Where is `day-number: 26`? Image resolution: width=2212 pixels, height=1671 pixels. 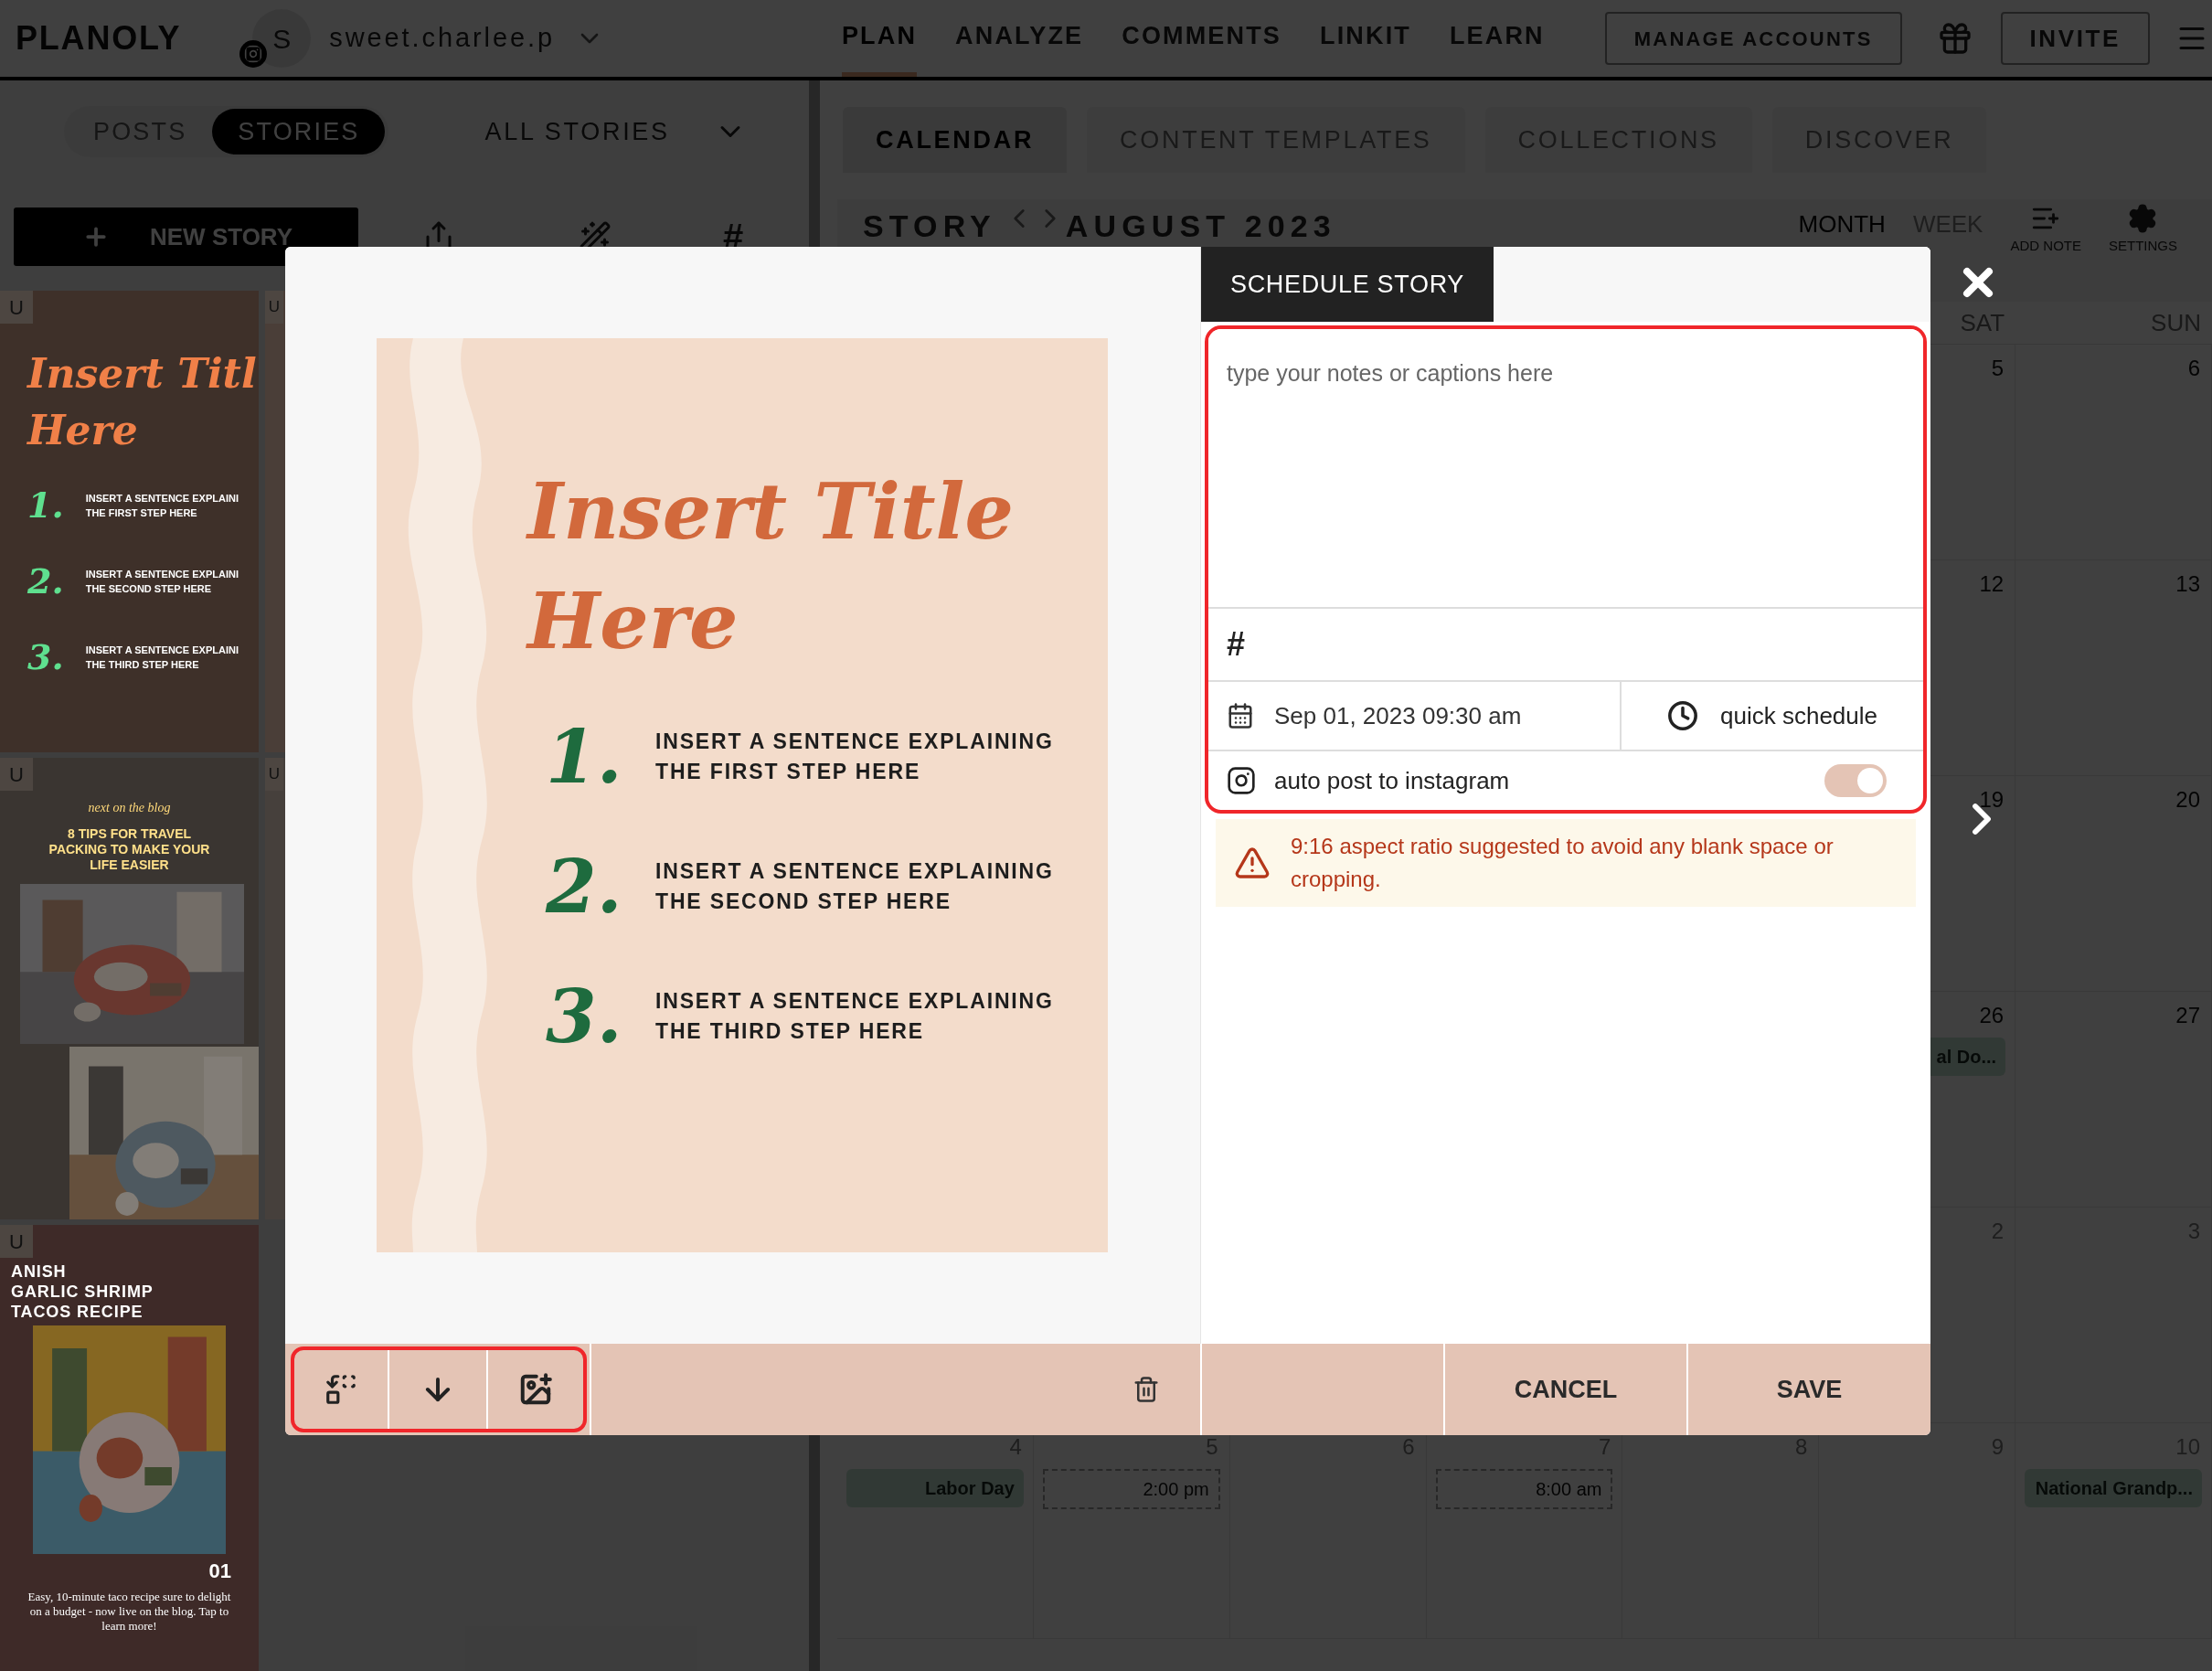
day-number: 26 is located at coordinates (1992, 1015).